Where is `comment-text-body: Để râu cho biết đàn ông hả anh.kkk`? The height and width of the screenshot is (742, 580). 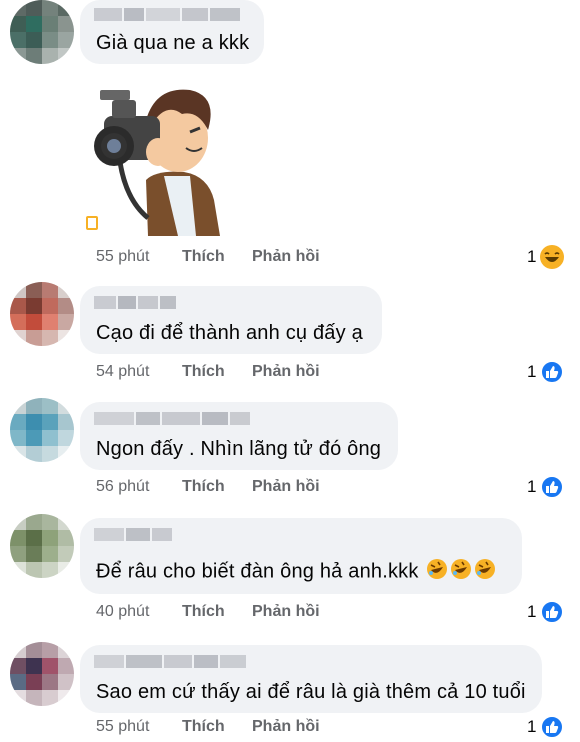 comment-text-body: Để râu cho biết đàn ông hả anh.kkk is located at coordinates (257, 571).